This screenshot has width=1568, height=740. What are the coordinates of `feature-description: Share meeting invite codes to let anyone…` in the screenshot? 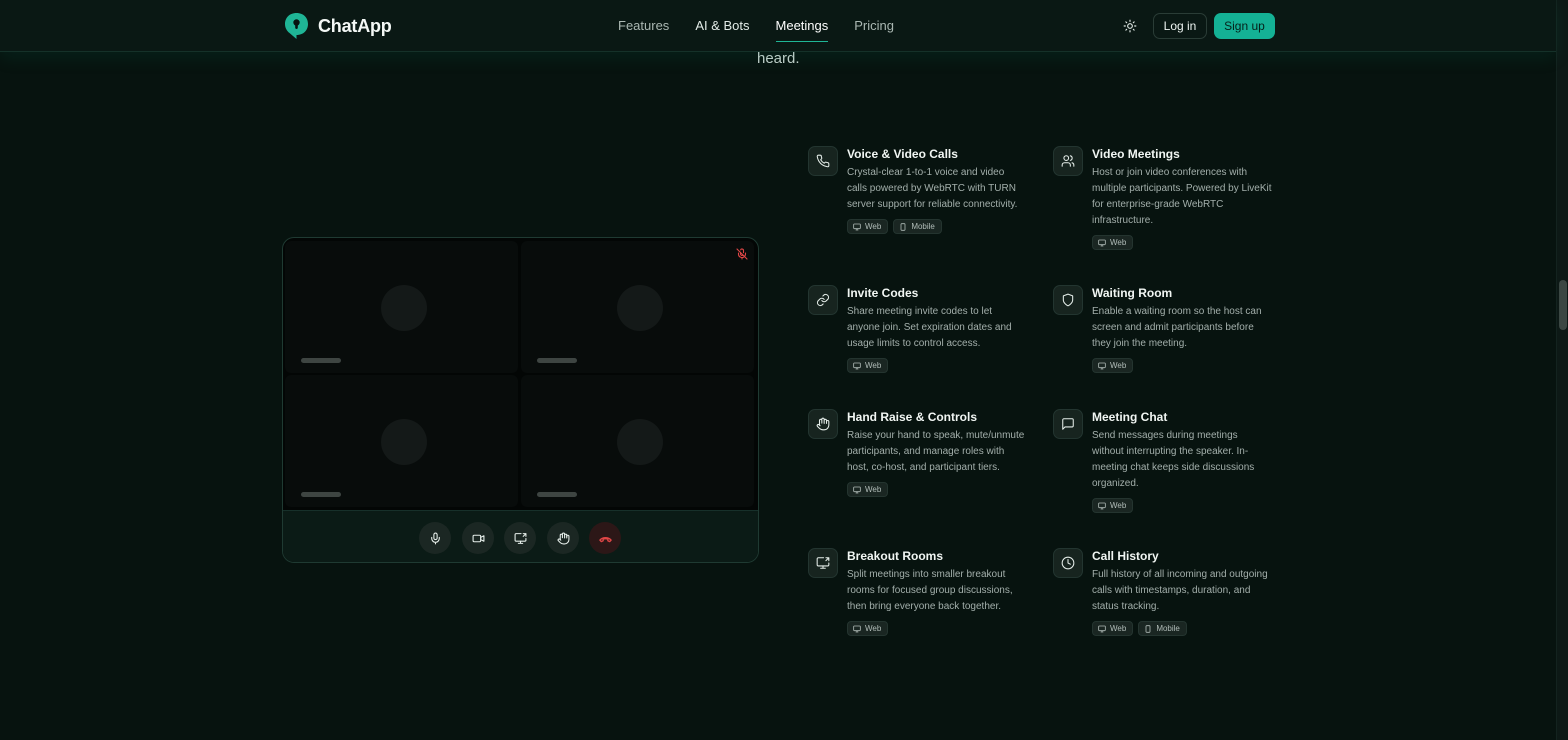 It's located at (929, 327).